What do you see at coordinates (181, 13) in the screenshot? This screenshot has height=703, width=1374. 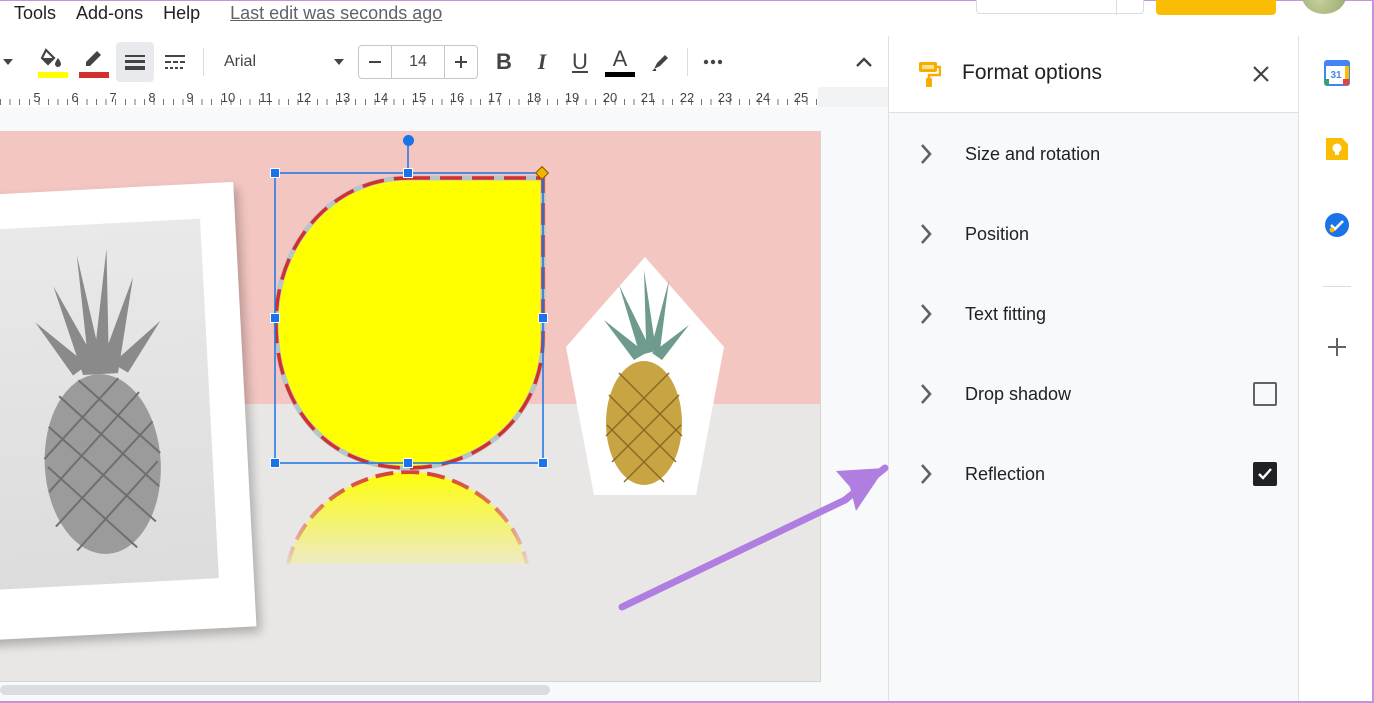 I see `menu-help: Help` at bounding box center [181, 13].